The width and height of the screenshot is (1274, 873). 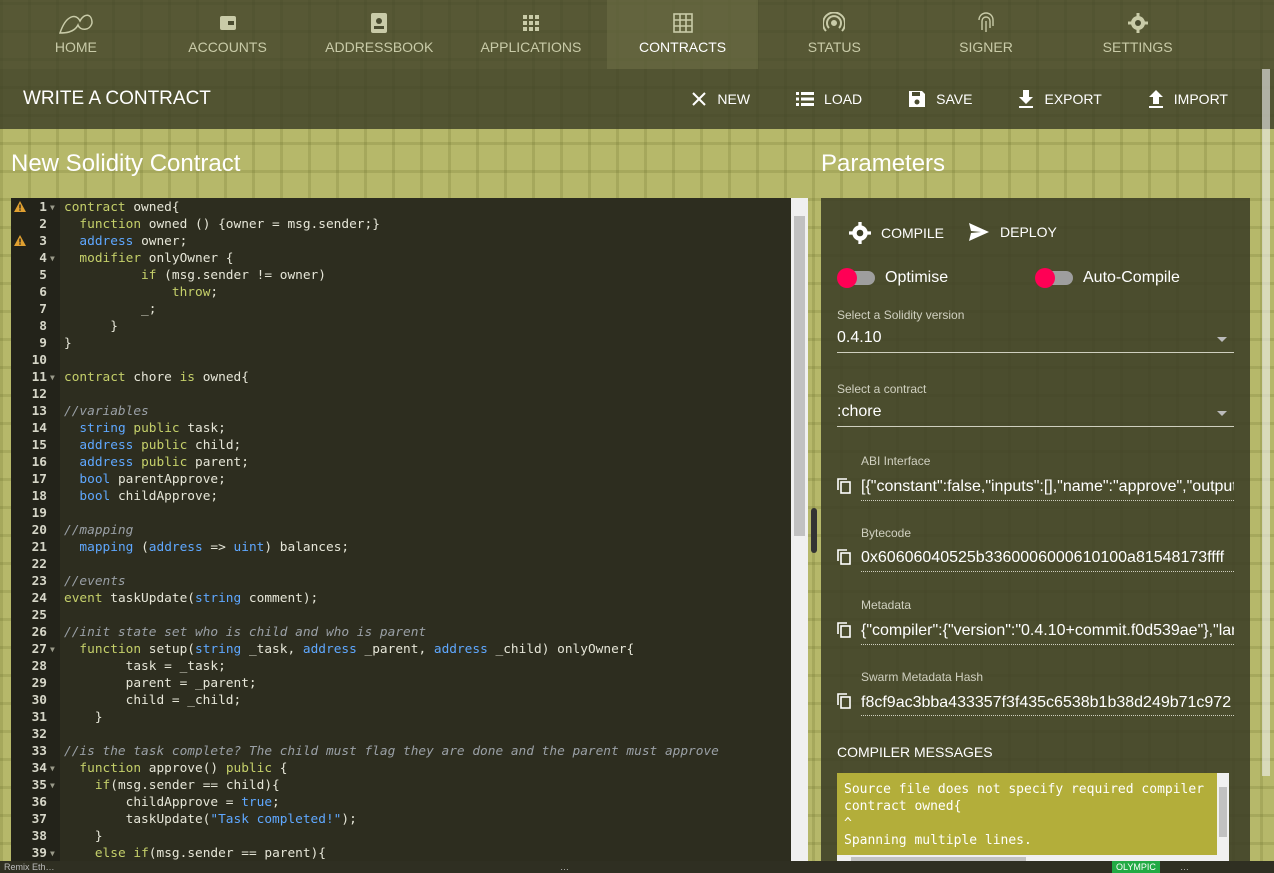 What do you see at coordinates (940, 99) in the screenshot?
I see `save-button: SAVE` at bounding box center [940, 99].